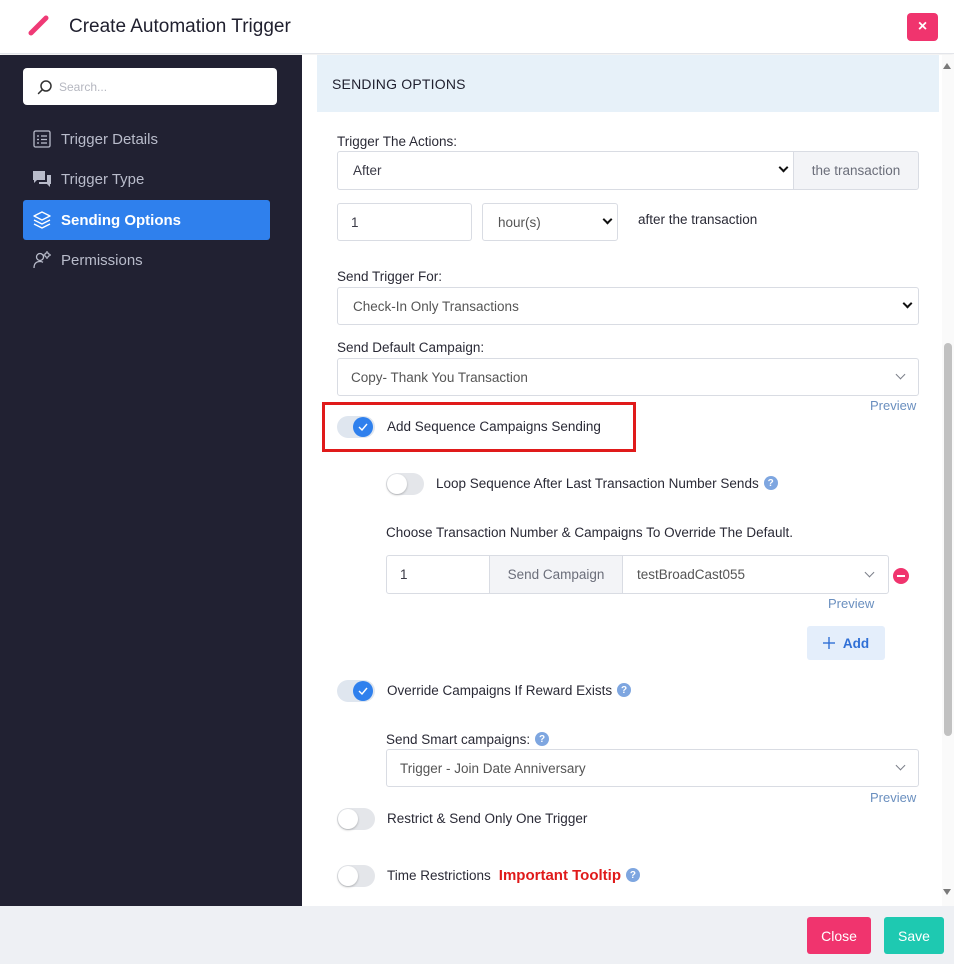  What do you see at coordinates (839, 935) in the screenshot?
I see `close-button: Close` at bounding box center [839, 935].